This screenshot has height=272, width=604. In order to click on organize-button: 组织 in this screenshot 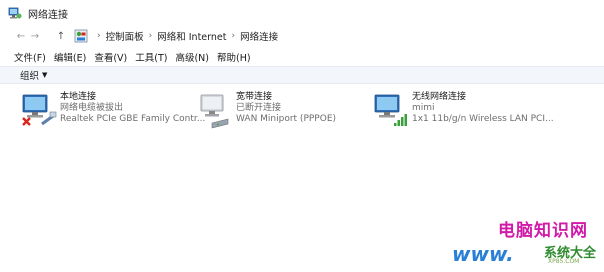, I will do `click(29, 75)`.